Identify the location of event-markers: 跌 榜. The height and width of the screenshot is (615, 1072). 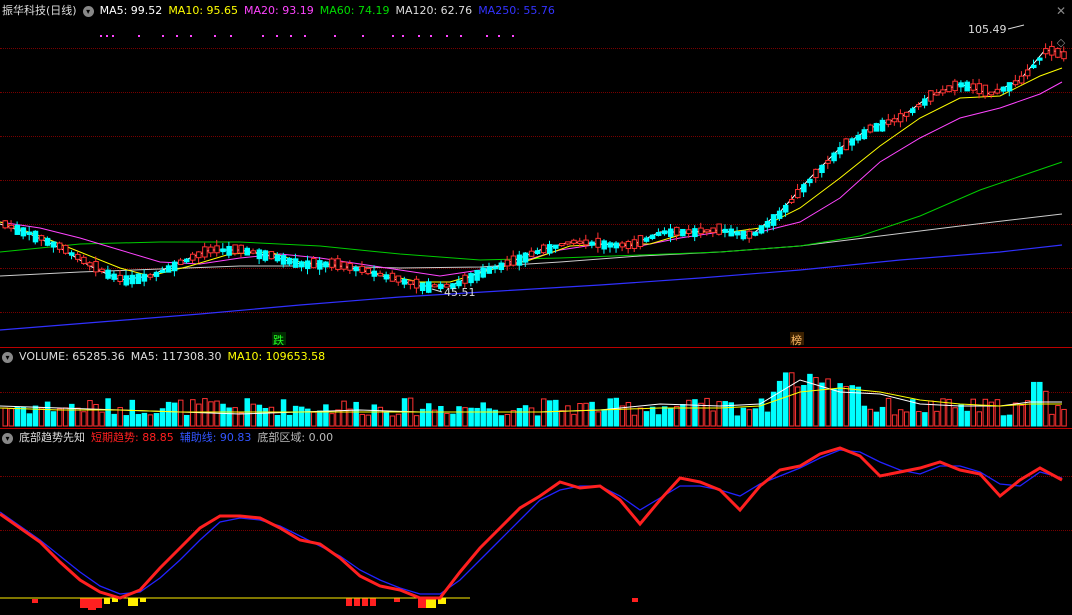
(538, 339).